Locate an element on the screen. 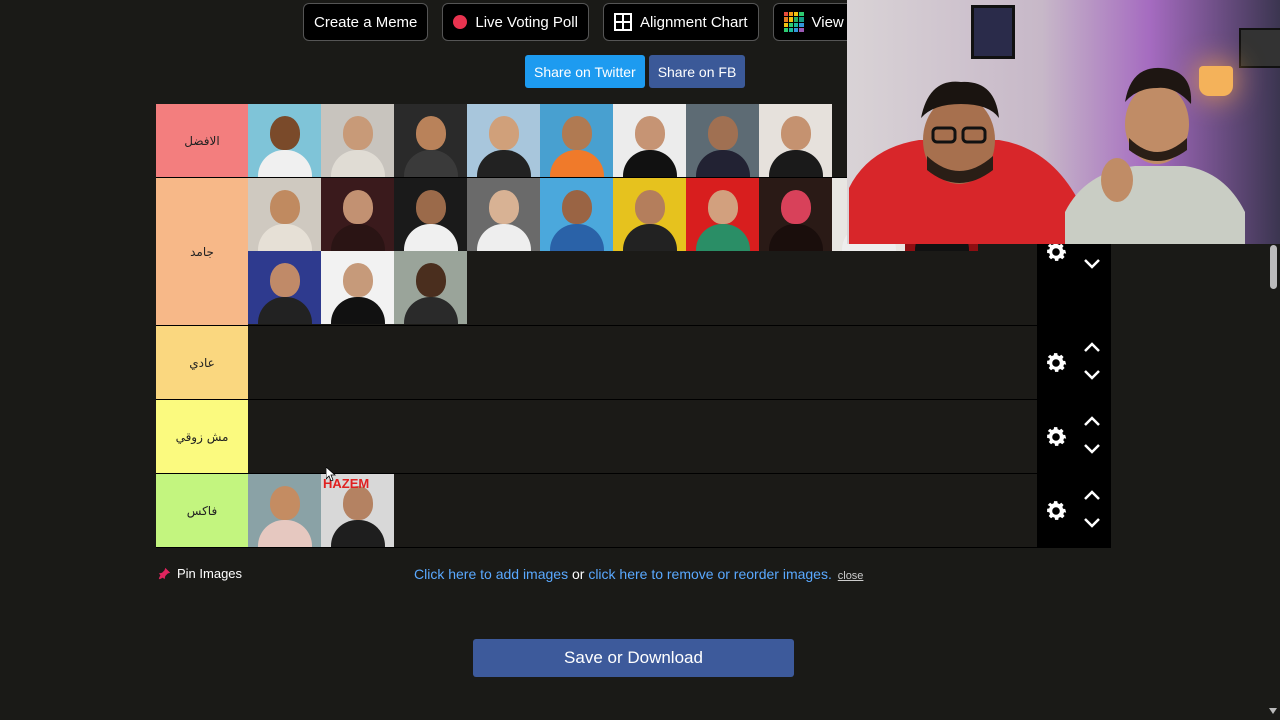 This screenshot has height=720, width=1280. share-fb-label: Share on FB is located at coordinates (697, 71).